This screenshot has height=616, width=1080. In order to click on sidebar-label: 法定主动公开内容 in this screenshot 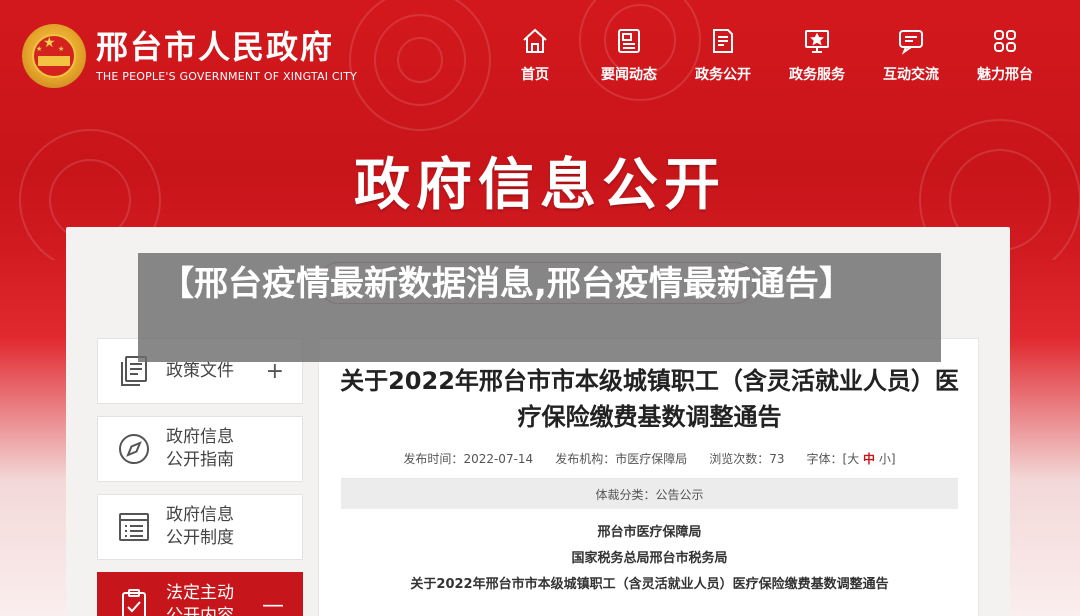, I will do `click(200, 599)`.